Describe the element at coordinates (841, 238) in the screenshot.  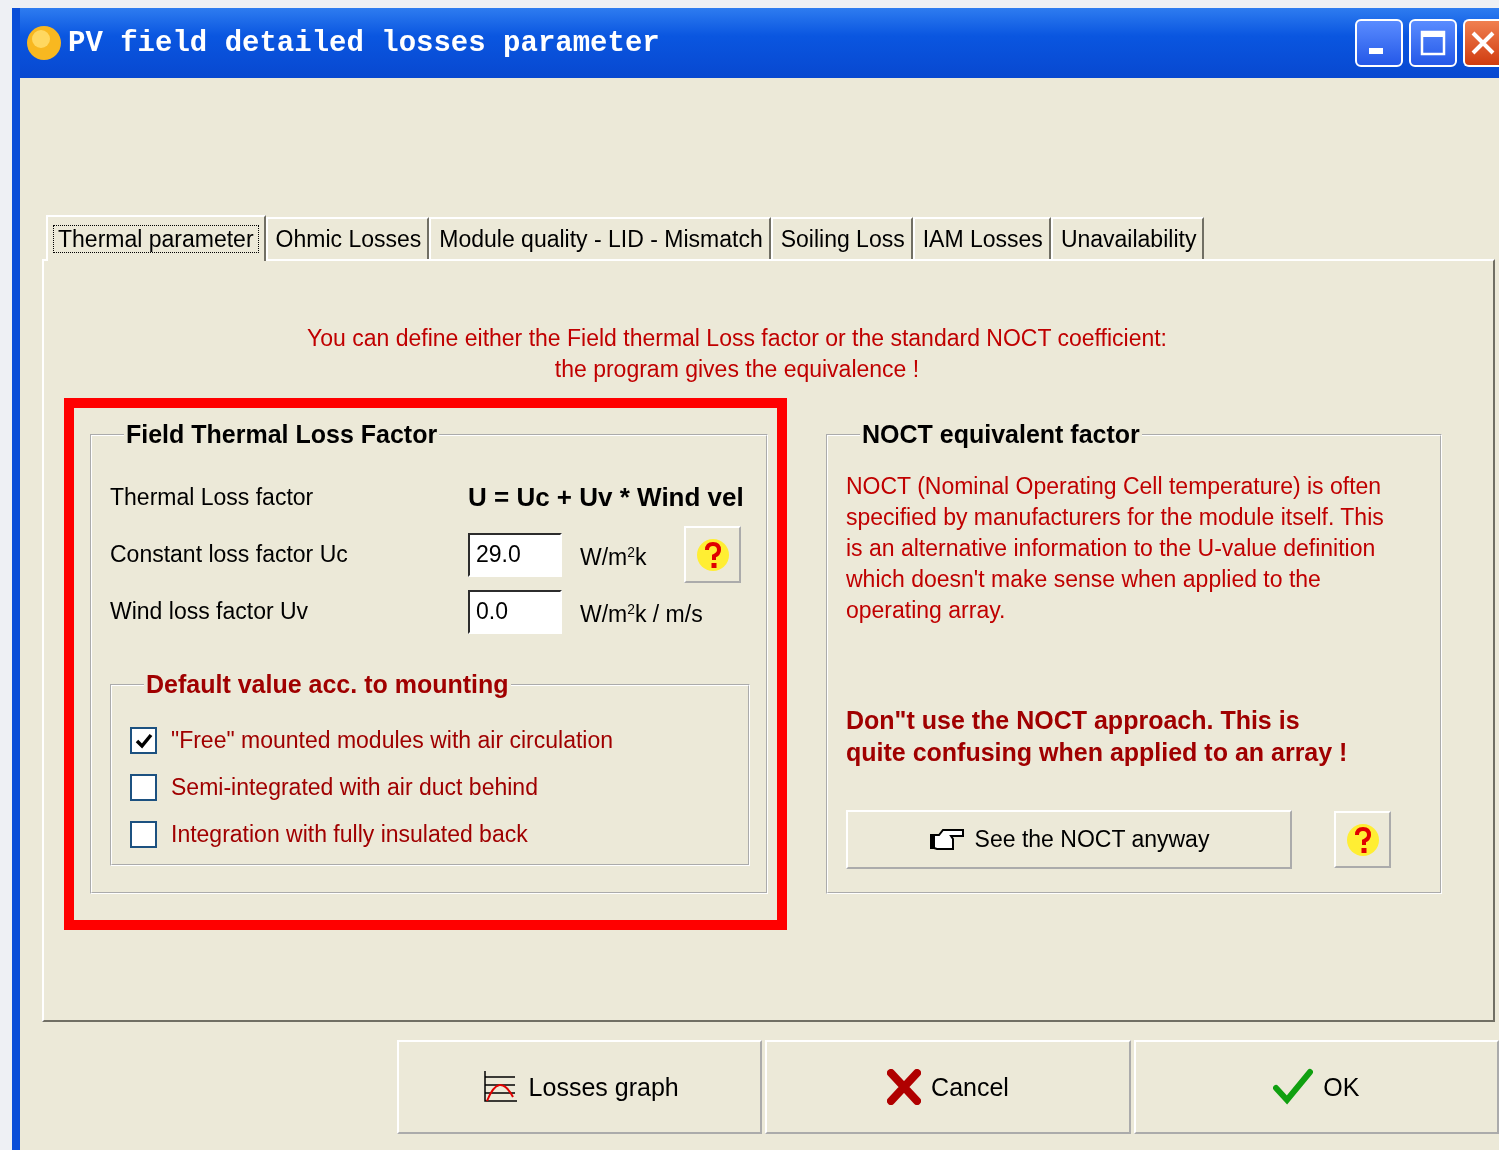
I see `tab: Soiling Loss` at that location.